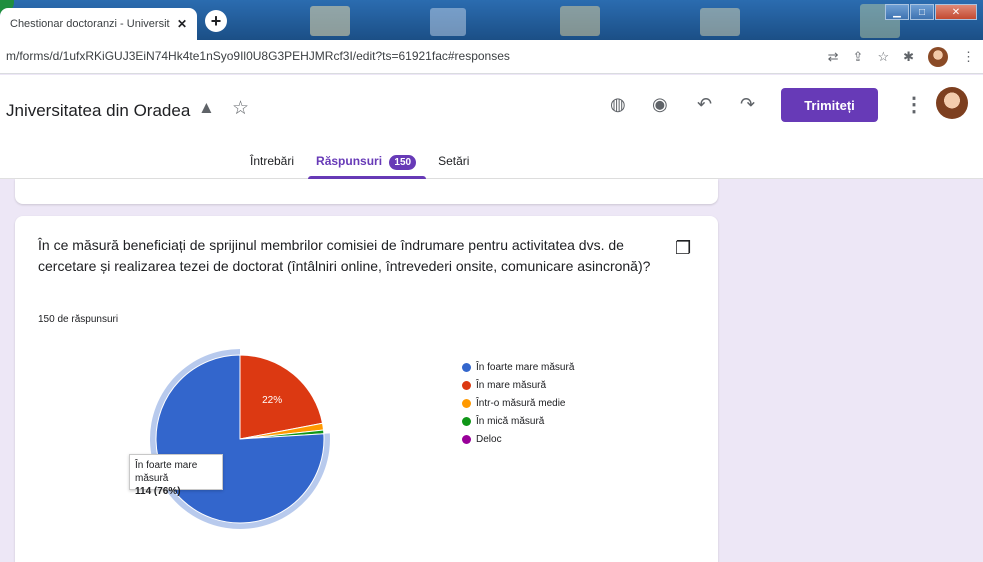  What do you see at coordinates (511, 385) in the screenshot?
I see `legend-label: În mare măsură` at bounding box center [511, 385].